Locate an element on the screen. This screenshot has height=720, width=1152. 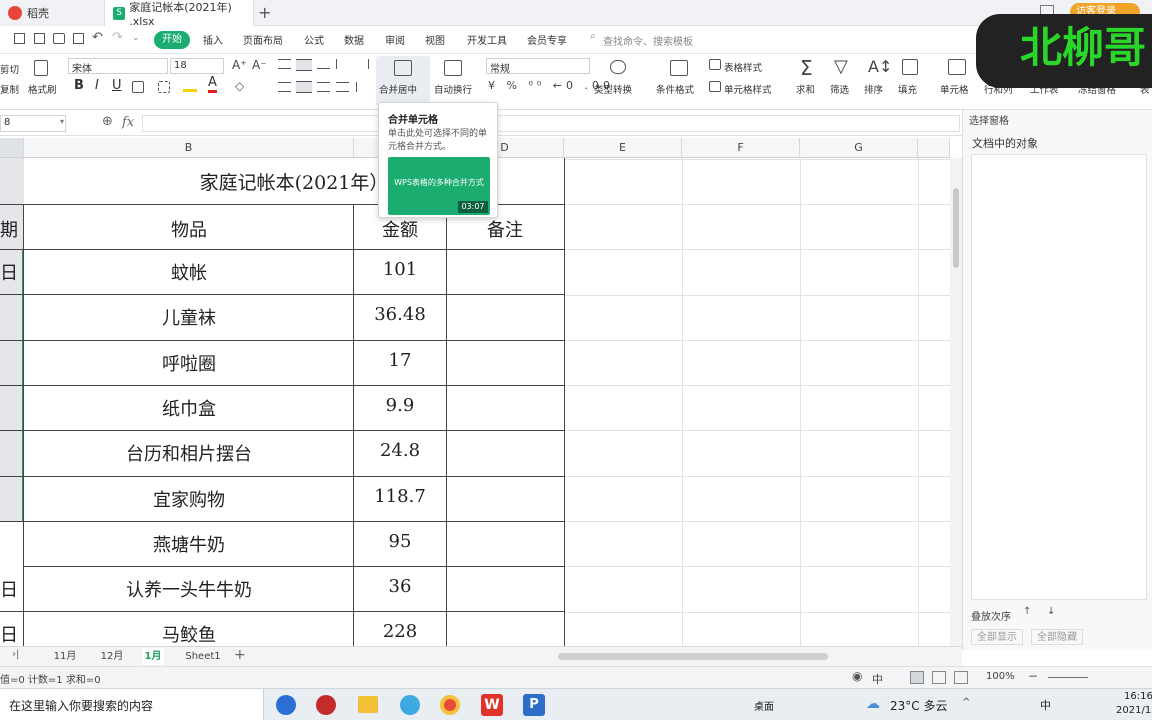
row-amount: 118.7 is located at coordinates (400, 496).